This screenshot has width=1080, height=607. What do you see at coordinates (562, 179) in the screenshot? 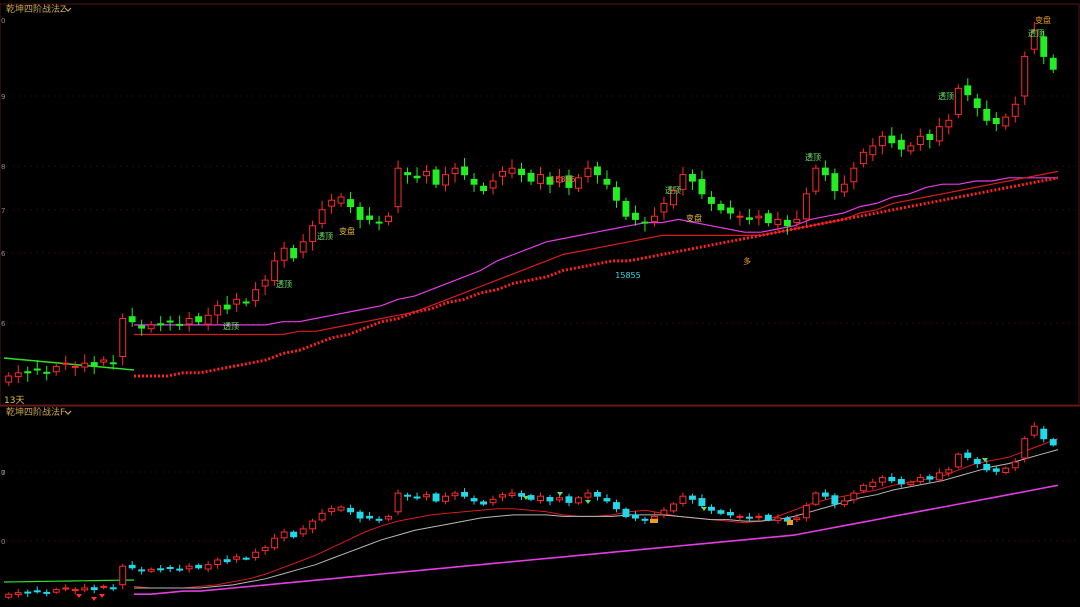
I see `chart-annotation: 15845` at bounding box center [562, 179].